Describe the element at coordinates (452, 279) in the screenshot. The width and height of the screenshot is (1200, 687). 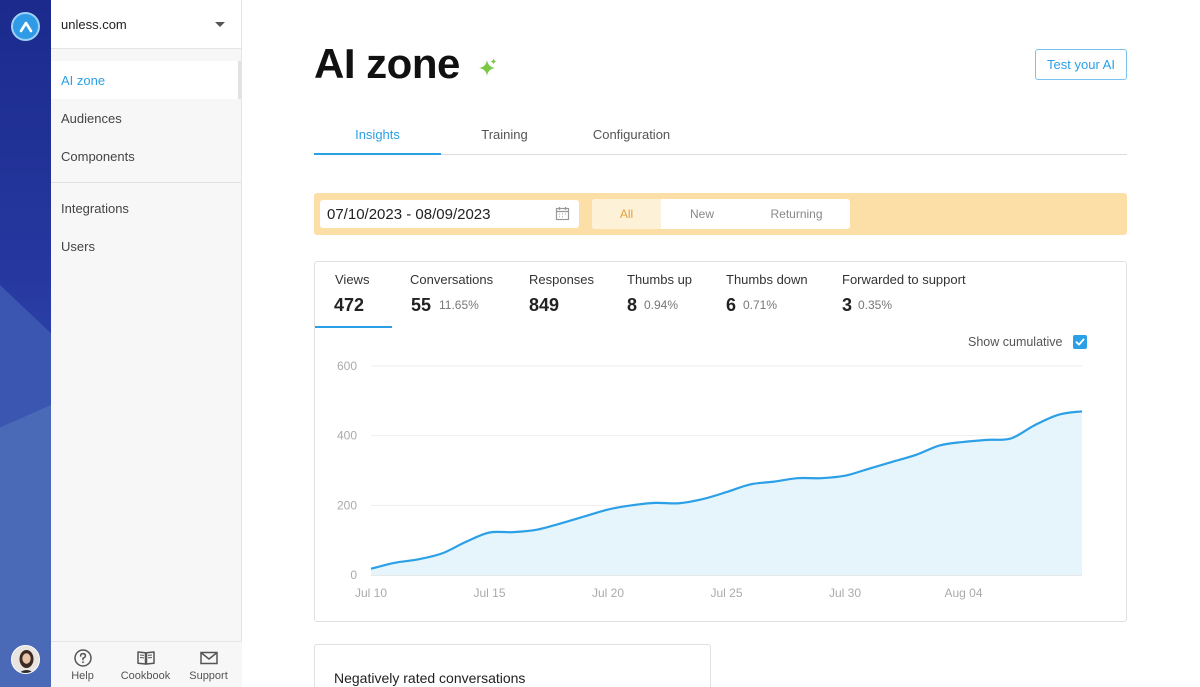
I see `metric-label: Conversations` at that location.